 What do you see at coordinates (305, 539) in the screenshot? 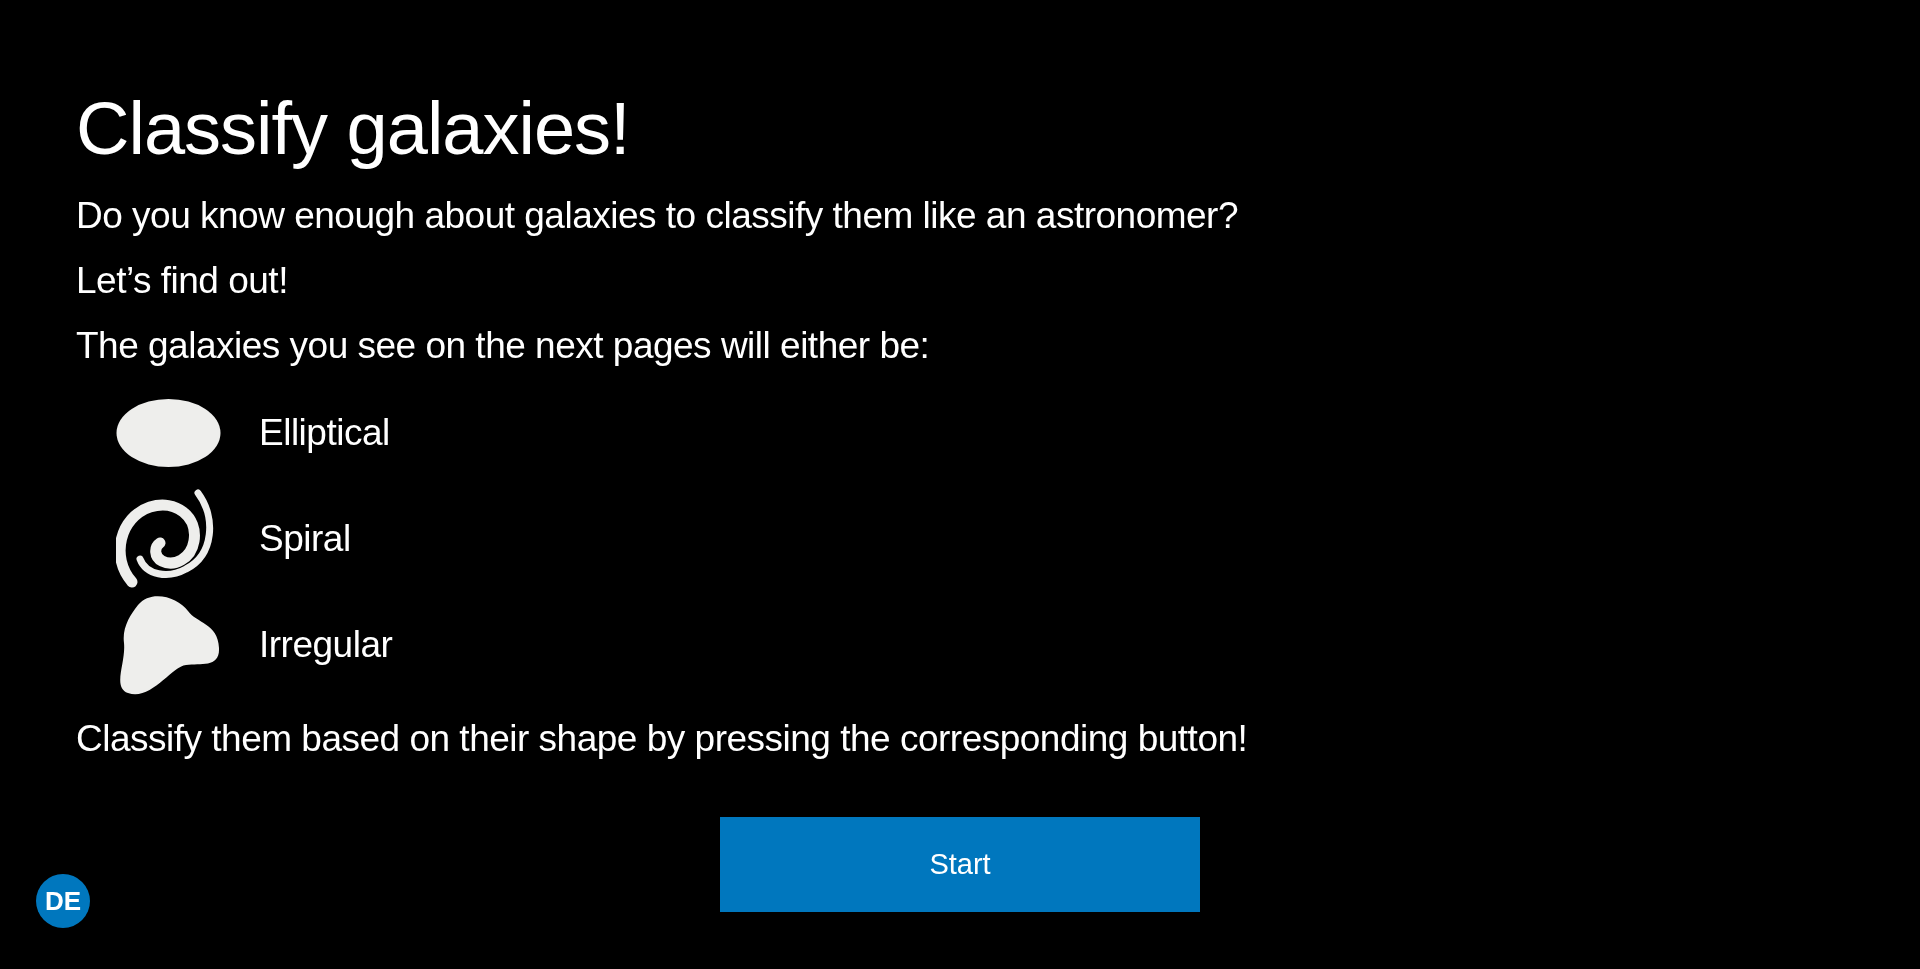
I see `galaxy-type-label: Spiral` at bounding box center [305, 539].